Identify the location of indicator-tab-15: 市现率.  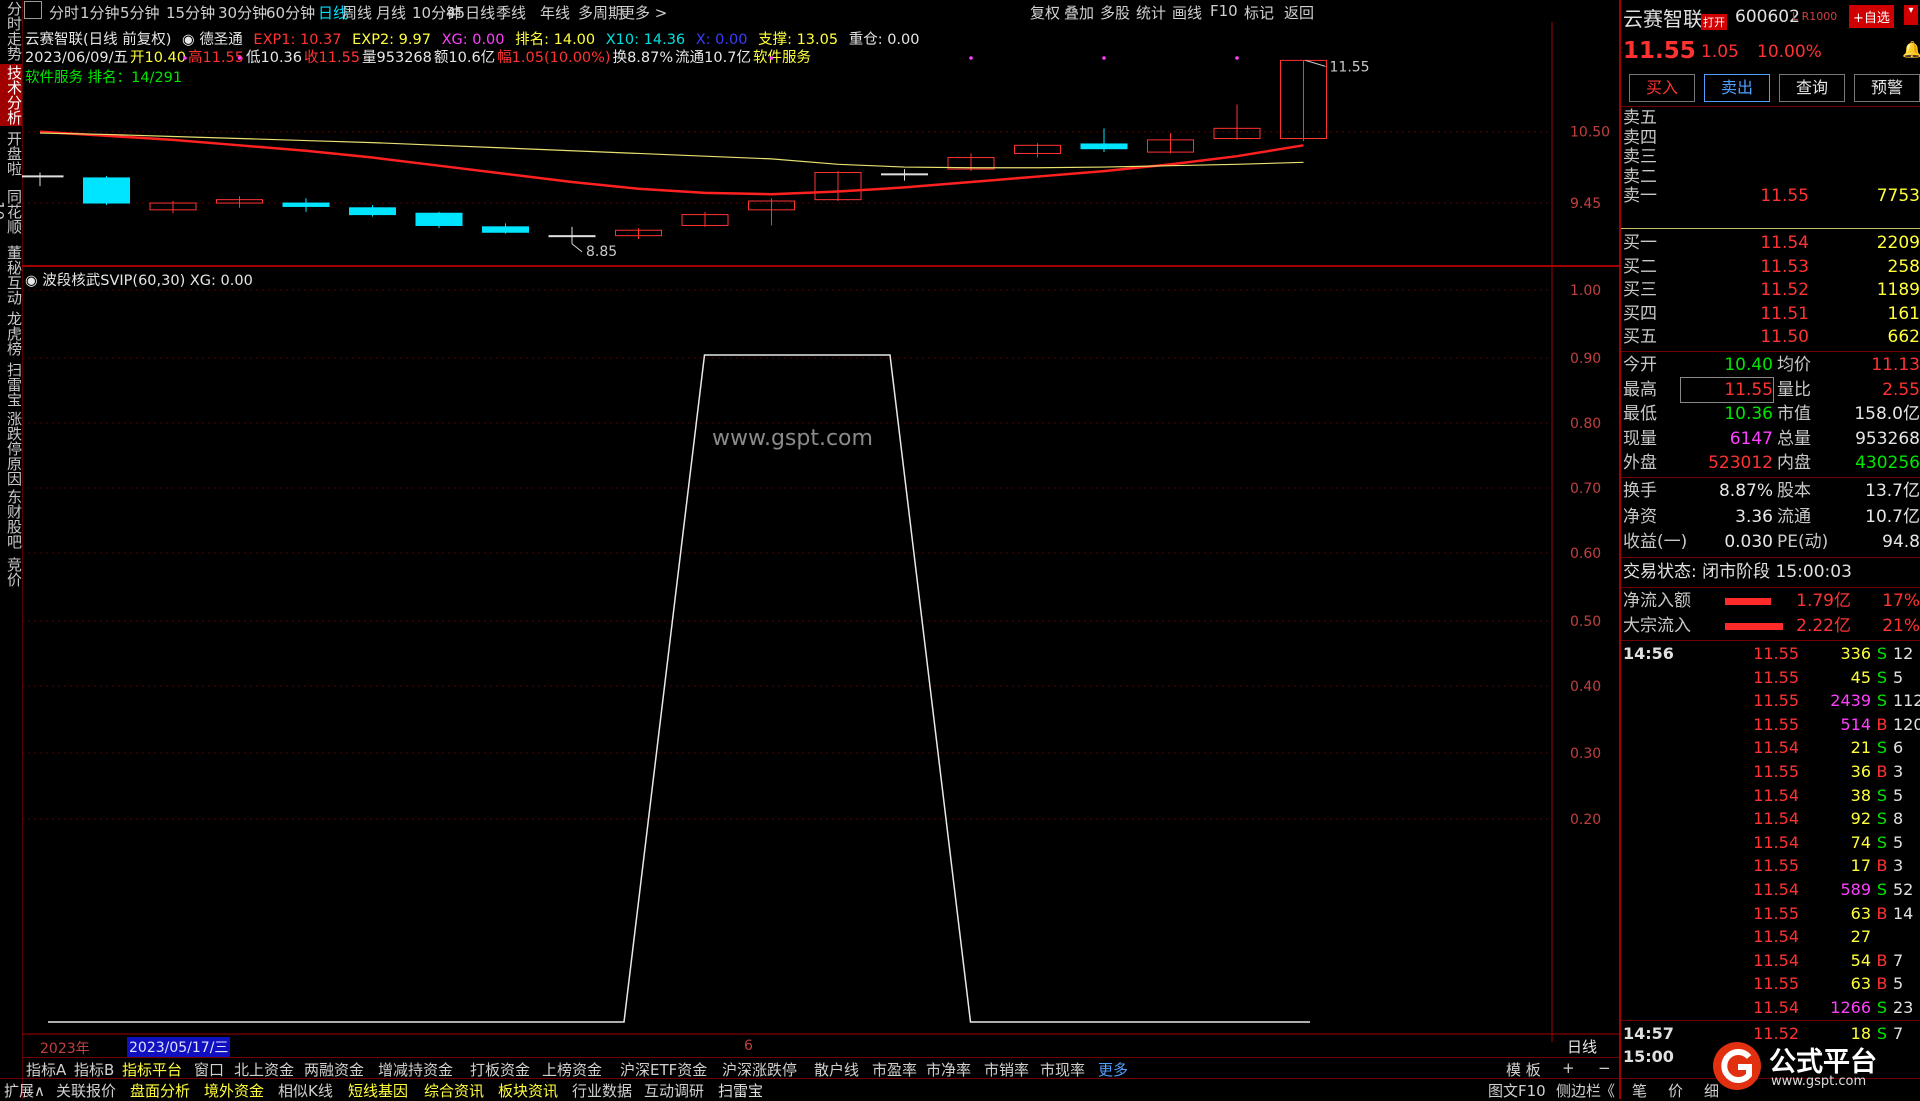
(1062, 1069).